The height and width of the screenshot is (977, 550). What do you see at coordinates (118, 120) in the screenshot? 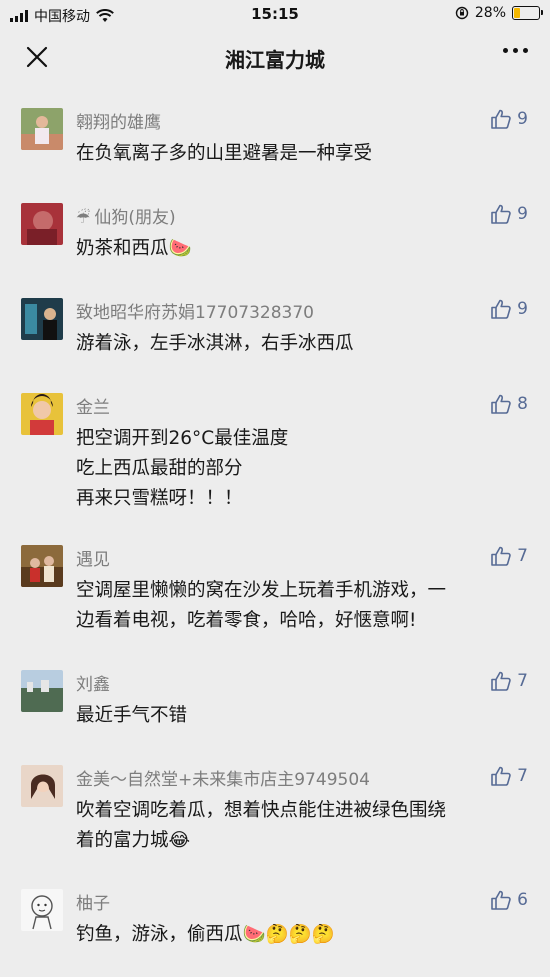
I see `comment-nickname: 翱翔的雄鹰` at bounding box center [118, 120].